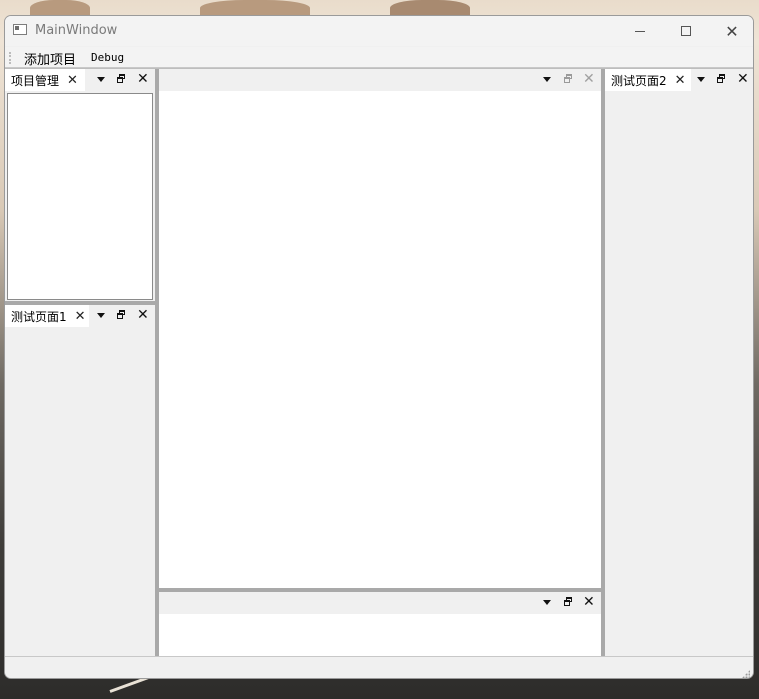 This screenshot has height=699, width=759. Describe the element at coordinates (11, 58) in the screenshot. I see `toolbar-grip-icon` at that location.